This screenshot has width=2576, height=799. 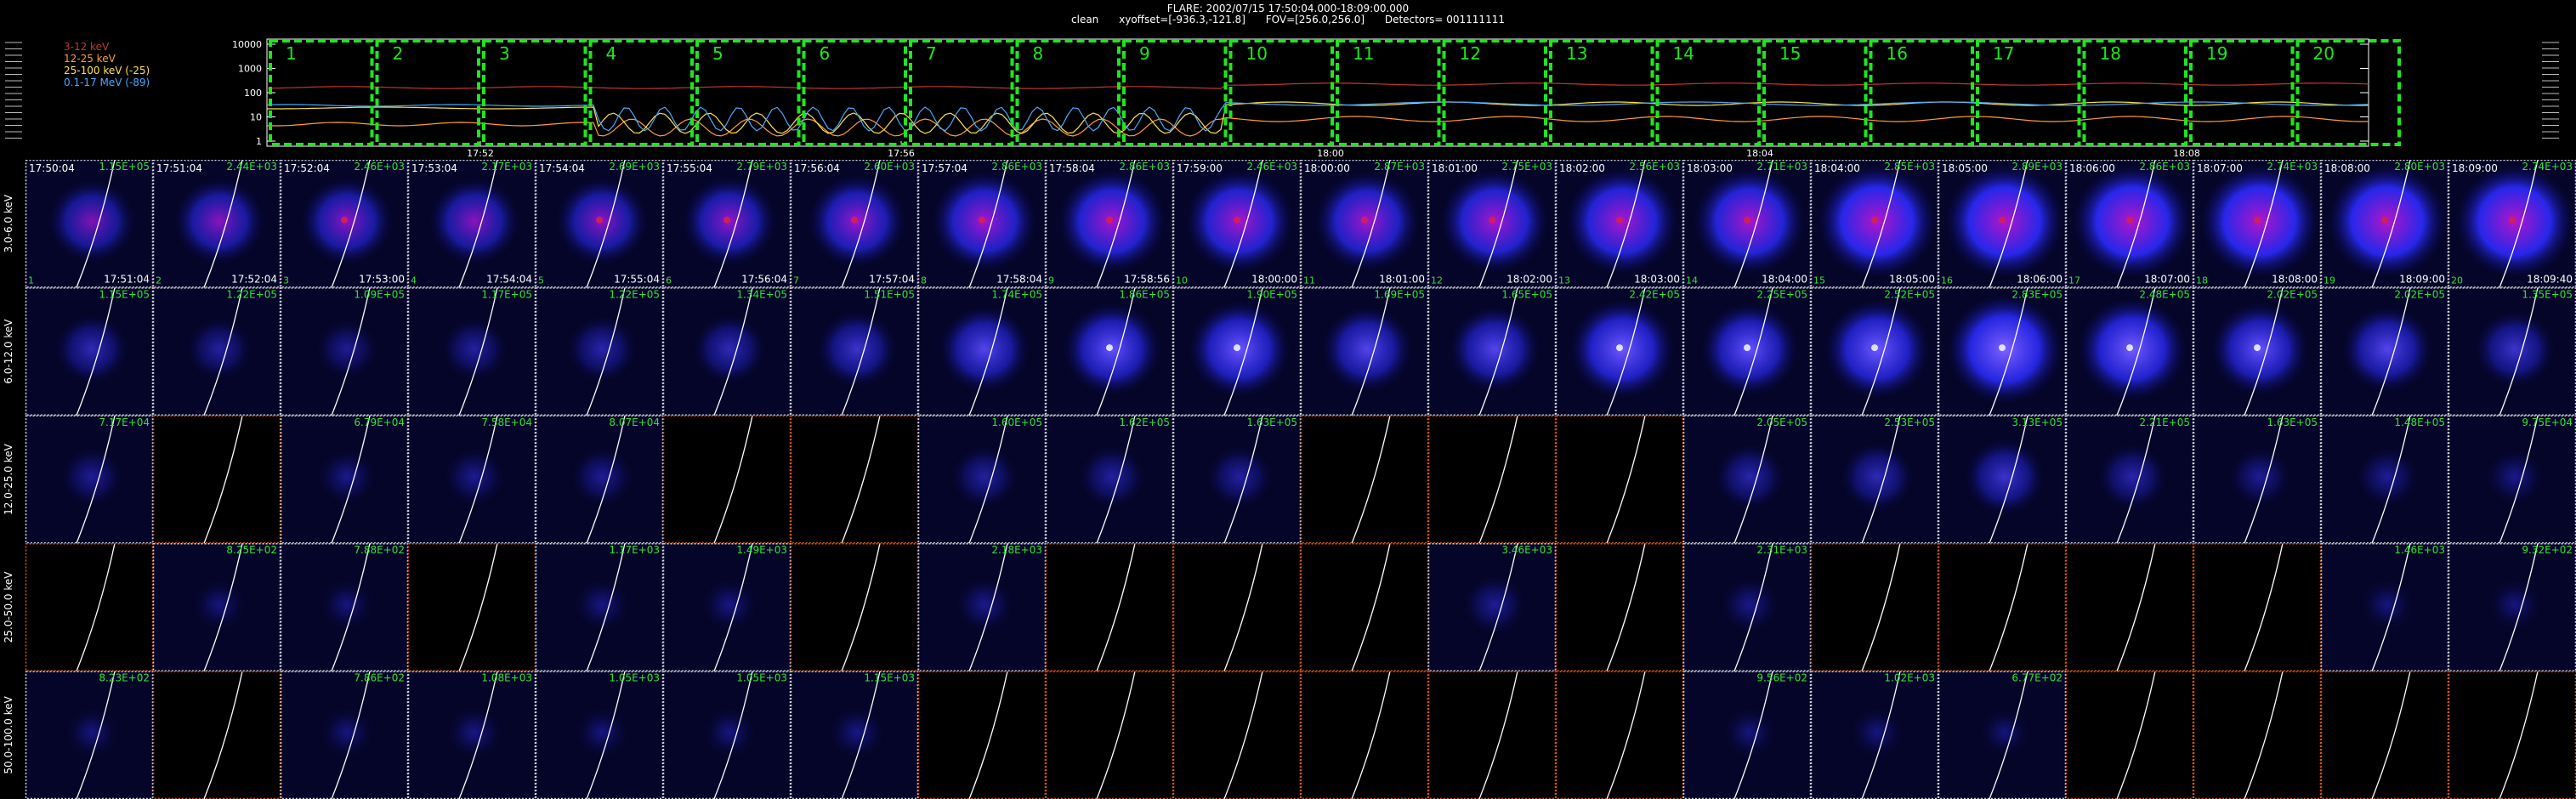 I want to click on image-panel: 1.62E+05, so click(x=1109, y=479).